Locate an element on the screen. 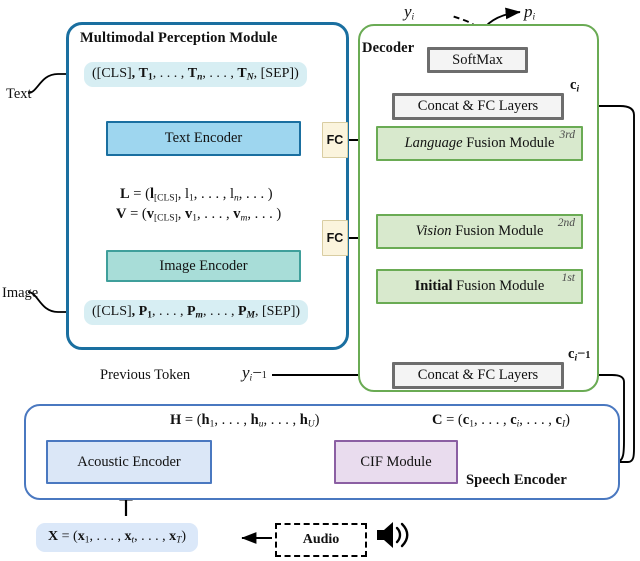  vision-feature-formula: V = (v[CLS], v1, . . . , vm, . . . ) is located at coordinates (199, 215).